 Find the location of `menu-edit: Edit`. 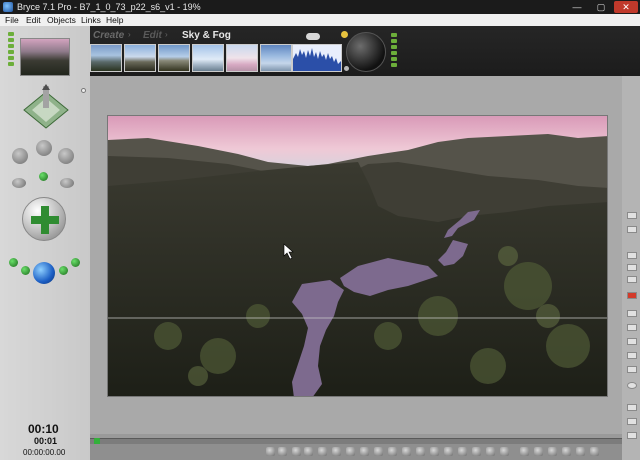

menu-edit: Edit is located at coordinates (33, 20).